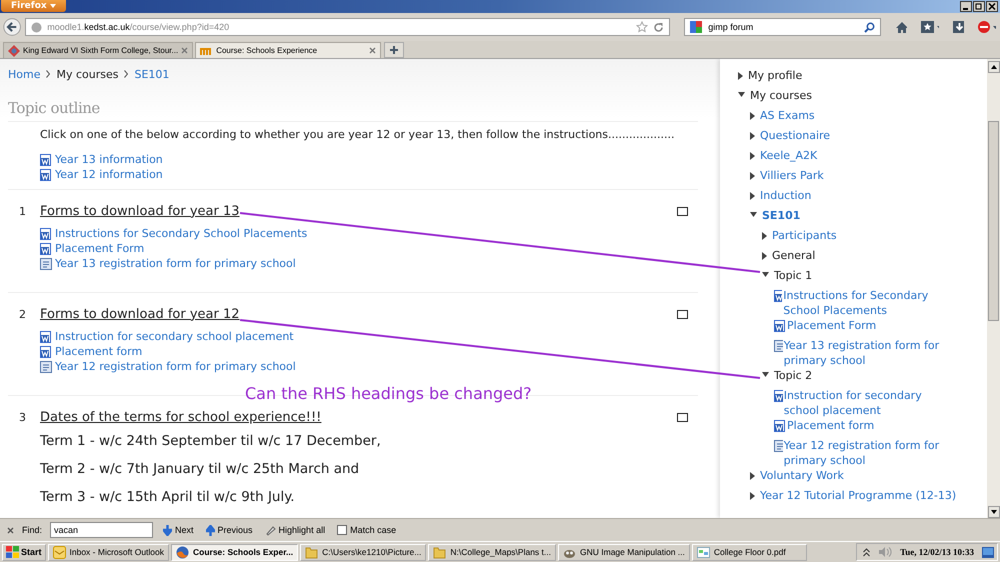 The image size is (1000, 562). Describe the element at coordinates (749, 552) in the screenshot. I see `taskbar-button: College Floor 0.pdf` at that location.